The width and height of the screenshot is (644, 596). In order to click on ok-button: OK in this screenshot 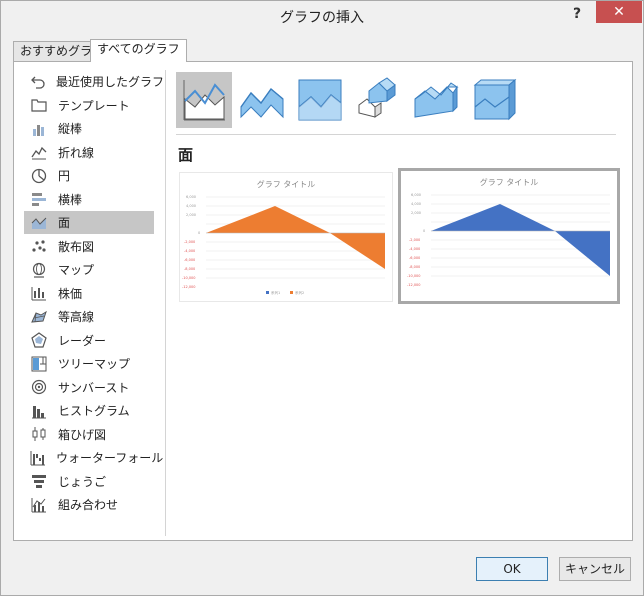, I will do `click(512, 569)`.